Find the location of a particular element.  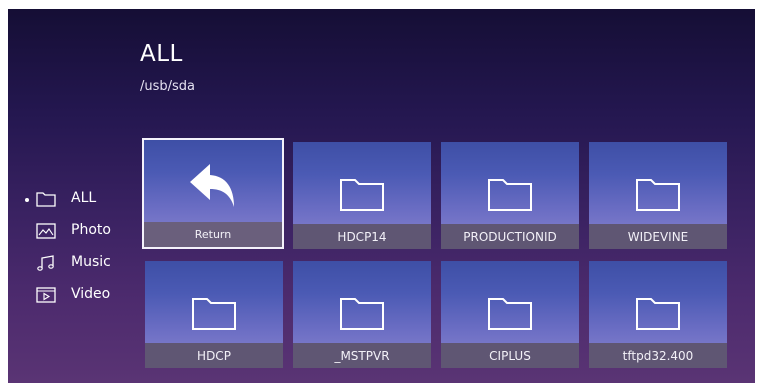

grid-item-folder: PRODUCTIONID is located at coordinates (510, 195).